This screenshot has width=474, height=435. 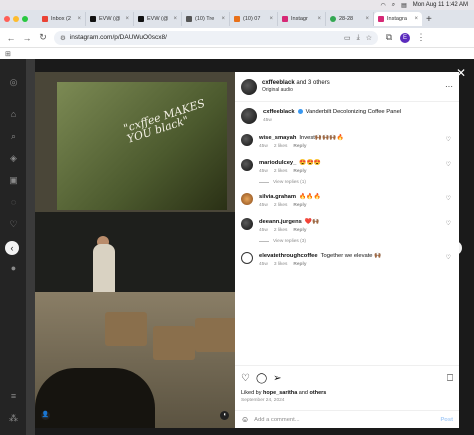 What do you see at coordinates (358, 38) in the screenshot?
I see `download-icon: ⤓` at bounding box center [358, 38].